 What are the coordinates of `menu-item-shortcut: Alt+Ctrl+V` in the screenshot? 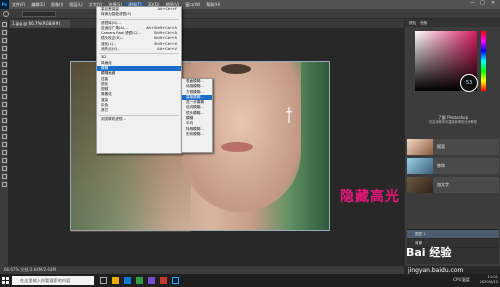 It's located at (167, 49).